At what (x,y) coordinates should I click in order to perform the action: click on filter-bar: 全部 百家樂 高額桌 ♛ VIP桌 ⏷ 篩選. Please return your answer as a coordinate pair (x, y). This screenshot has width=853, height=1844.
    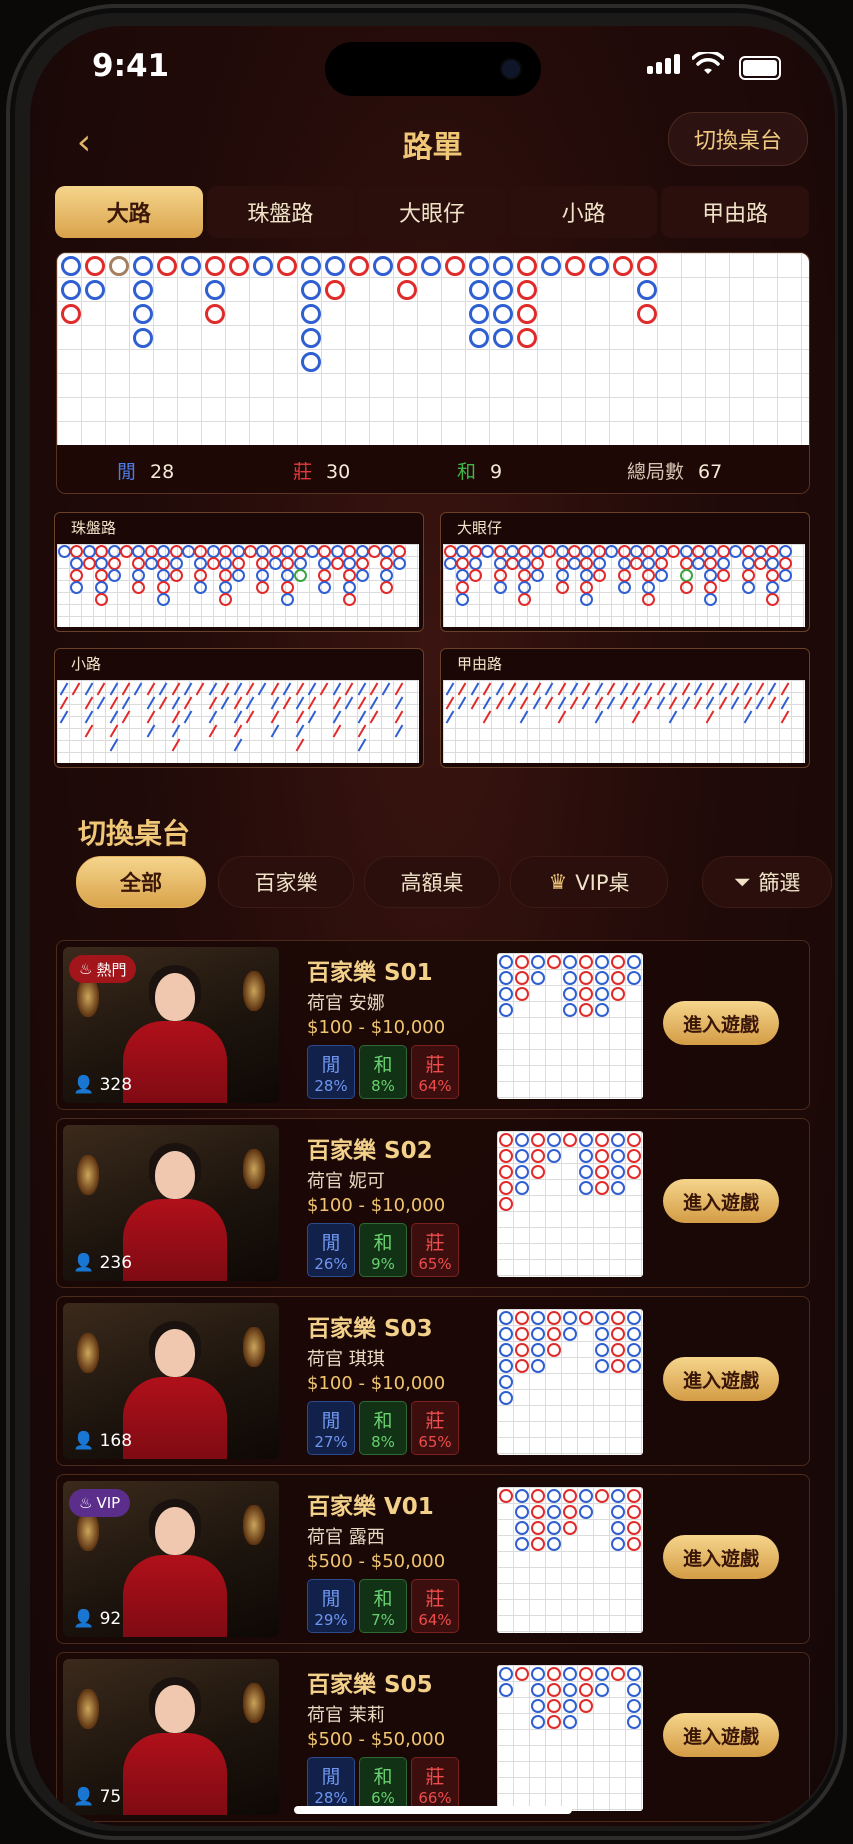
    Looking at the image, I should click on (454, 882).